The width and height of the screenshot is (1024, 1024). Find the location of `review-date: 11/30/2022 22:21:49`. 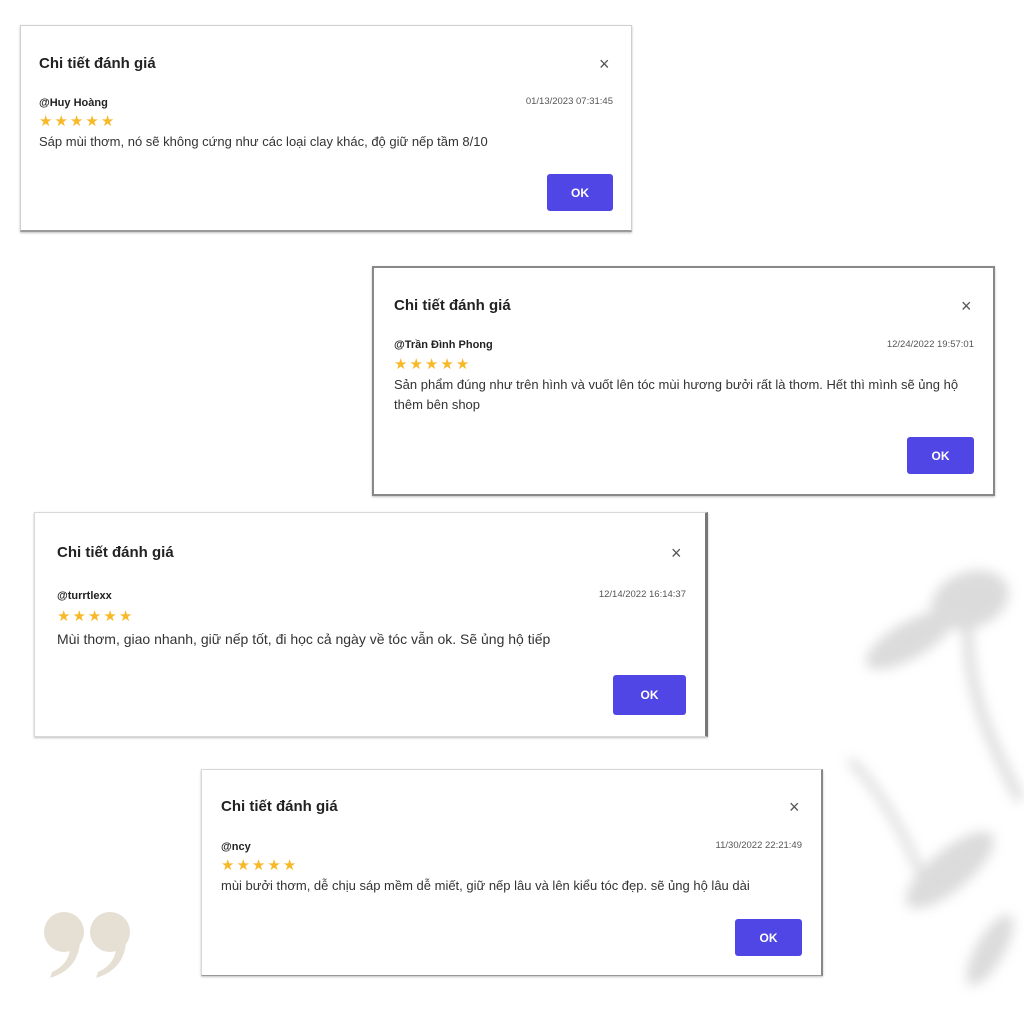

review-date: 11/30/2022 22:21:49 is located at coordinates (758, 845).